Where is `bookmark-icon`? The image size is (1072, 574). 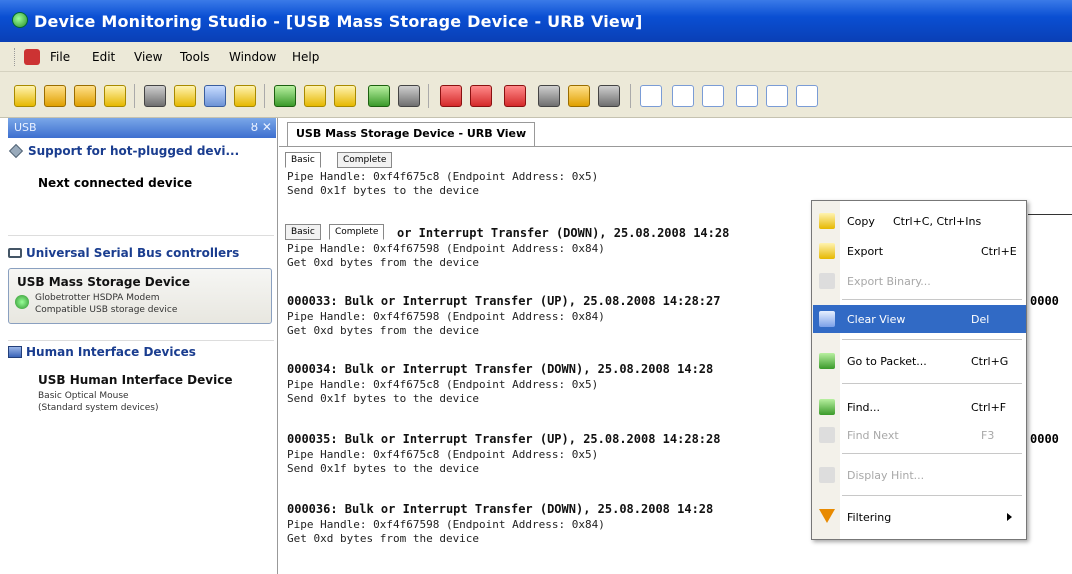
bookmark-icon is located at coordinates (451, 96).